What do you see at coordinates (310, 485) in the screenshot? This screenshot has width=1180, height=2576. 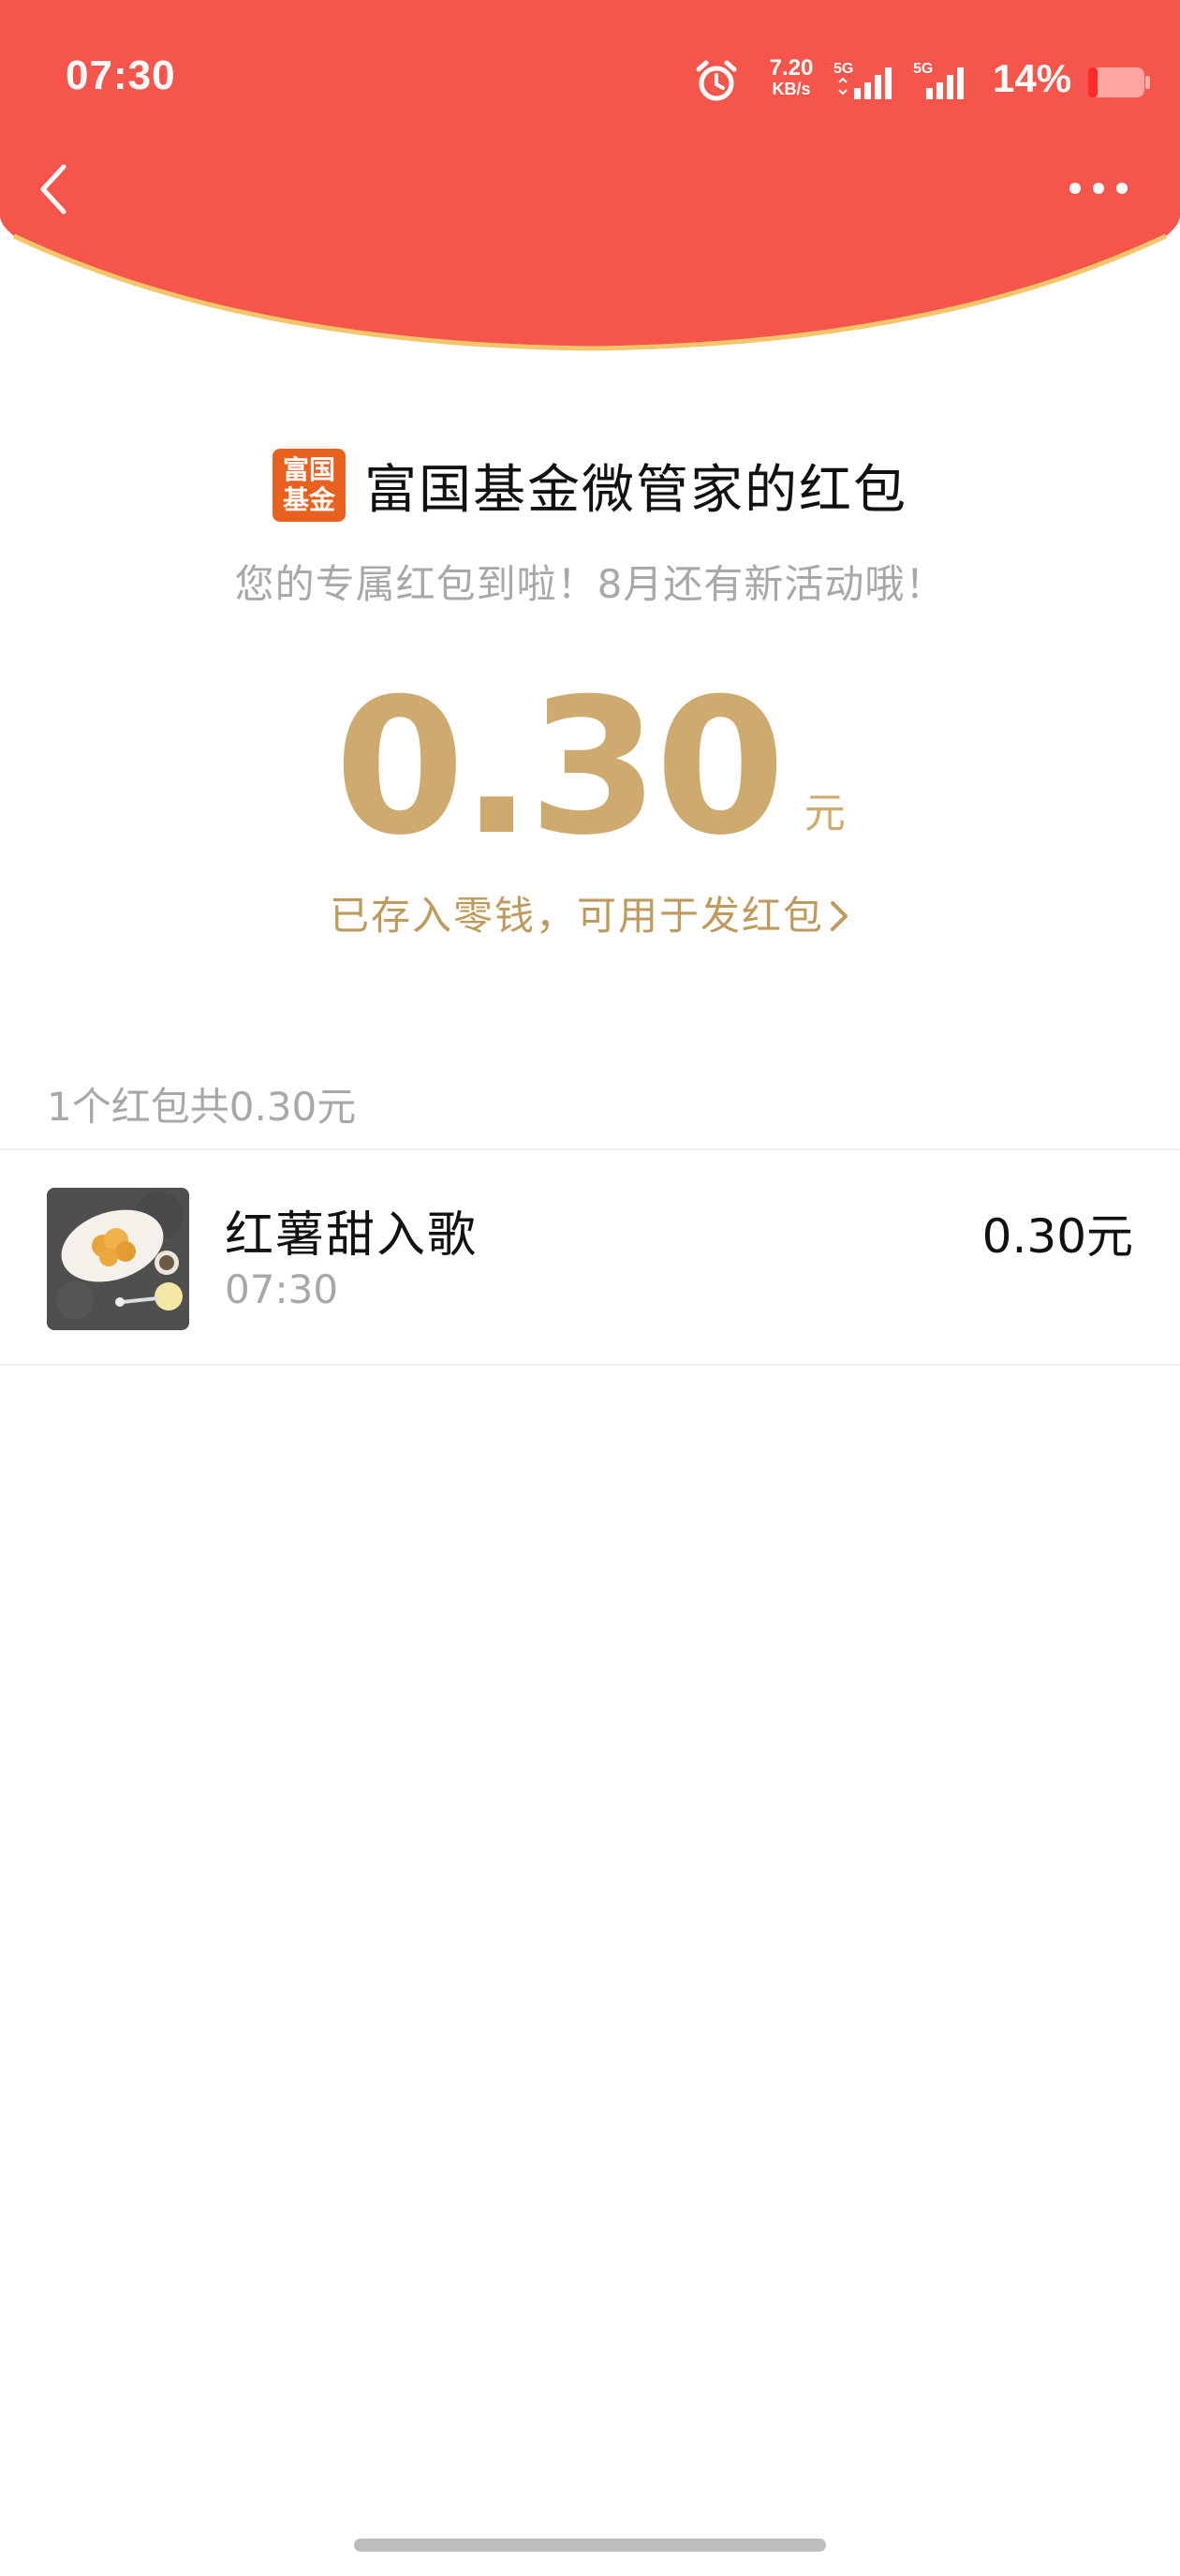 I see `sender-logo: 富国 基金` at bounding box center [310, 485].